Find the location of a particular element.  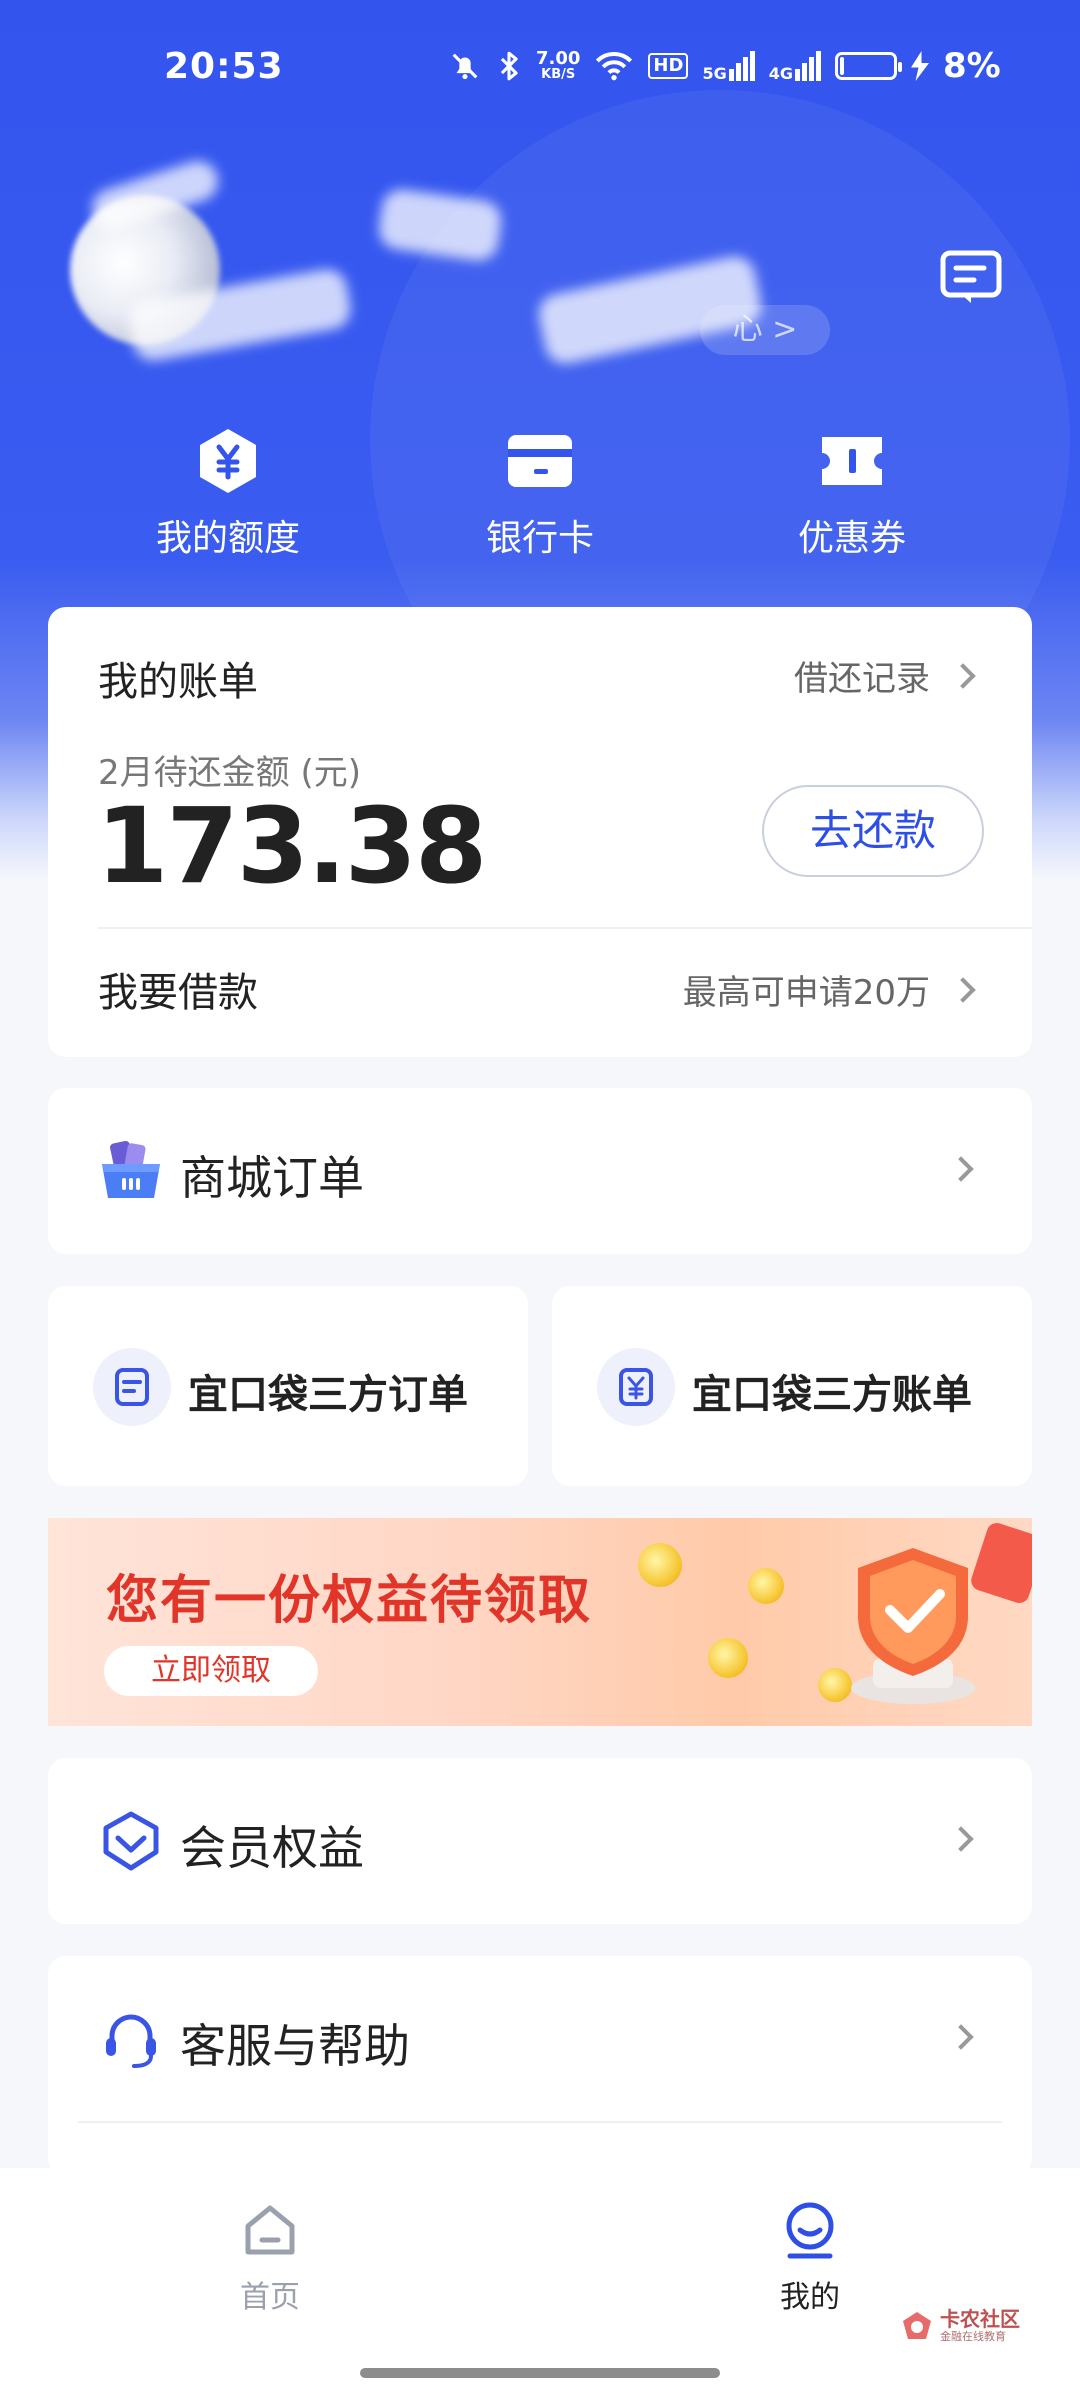

member-benefits-row: 会员权益 is located at coordinates (540, 1841).